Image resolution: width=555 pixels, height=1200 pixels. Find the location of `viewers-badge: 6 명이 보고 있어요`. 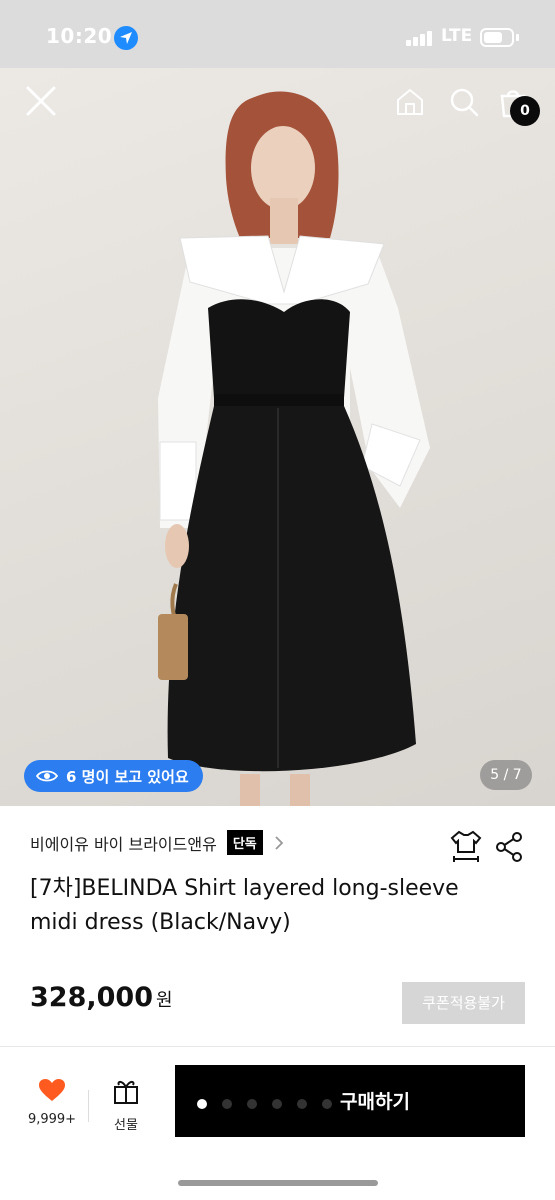

viewers-badge: 6 명이 보고 있어요 is located at coordinates (113, 776).